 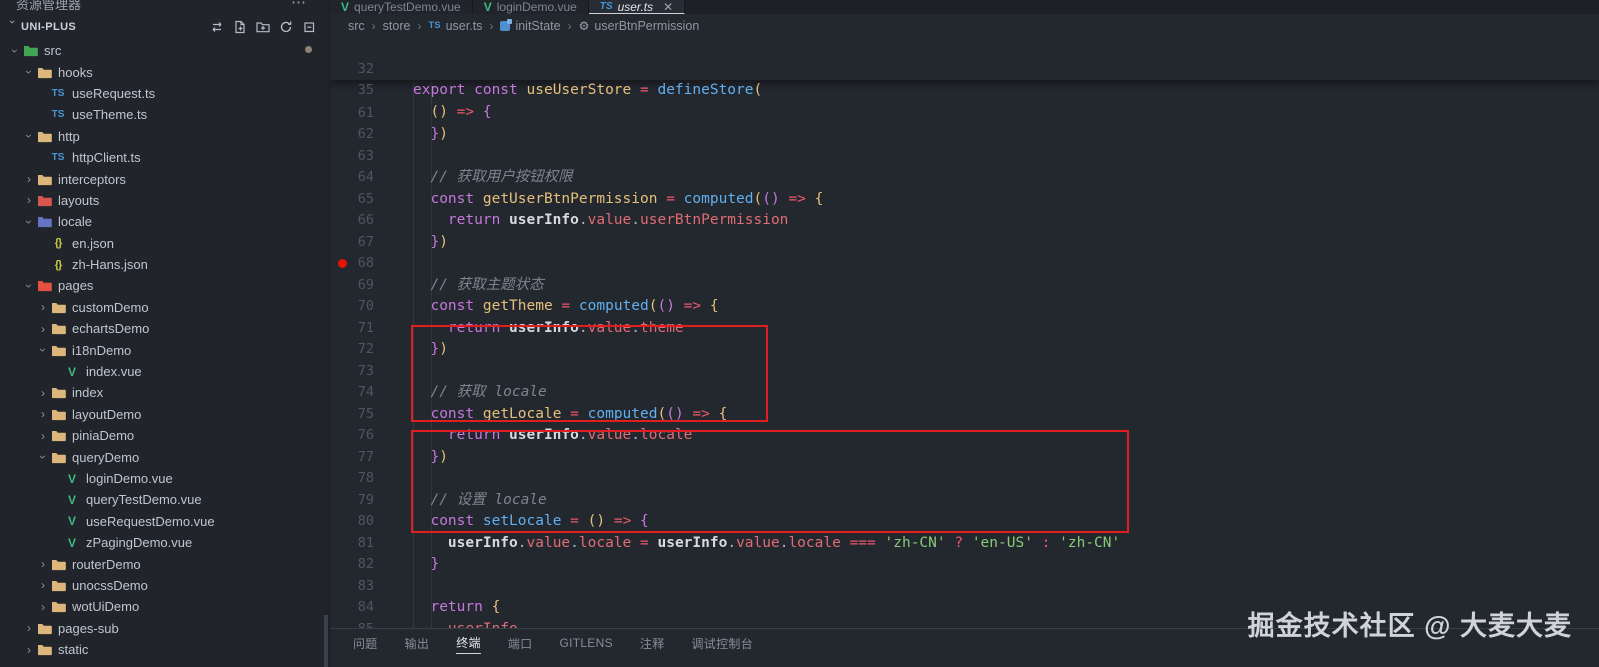 I want to click on tree-item-zPagingDemo.vue: VzPagingDemo.vue, so click(x=164, y=542).